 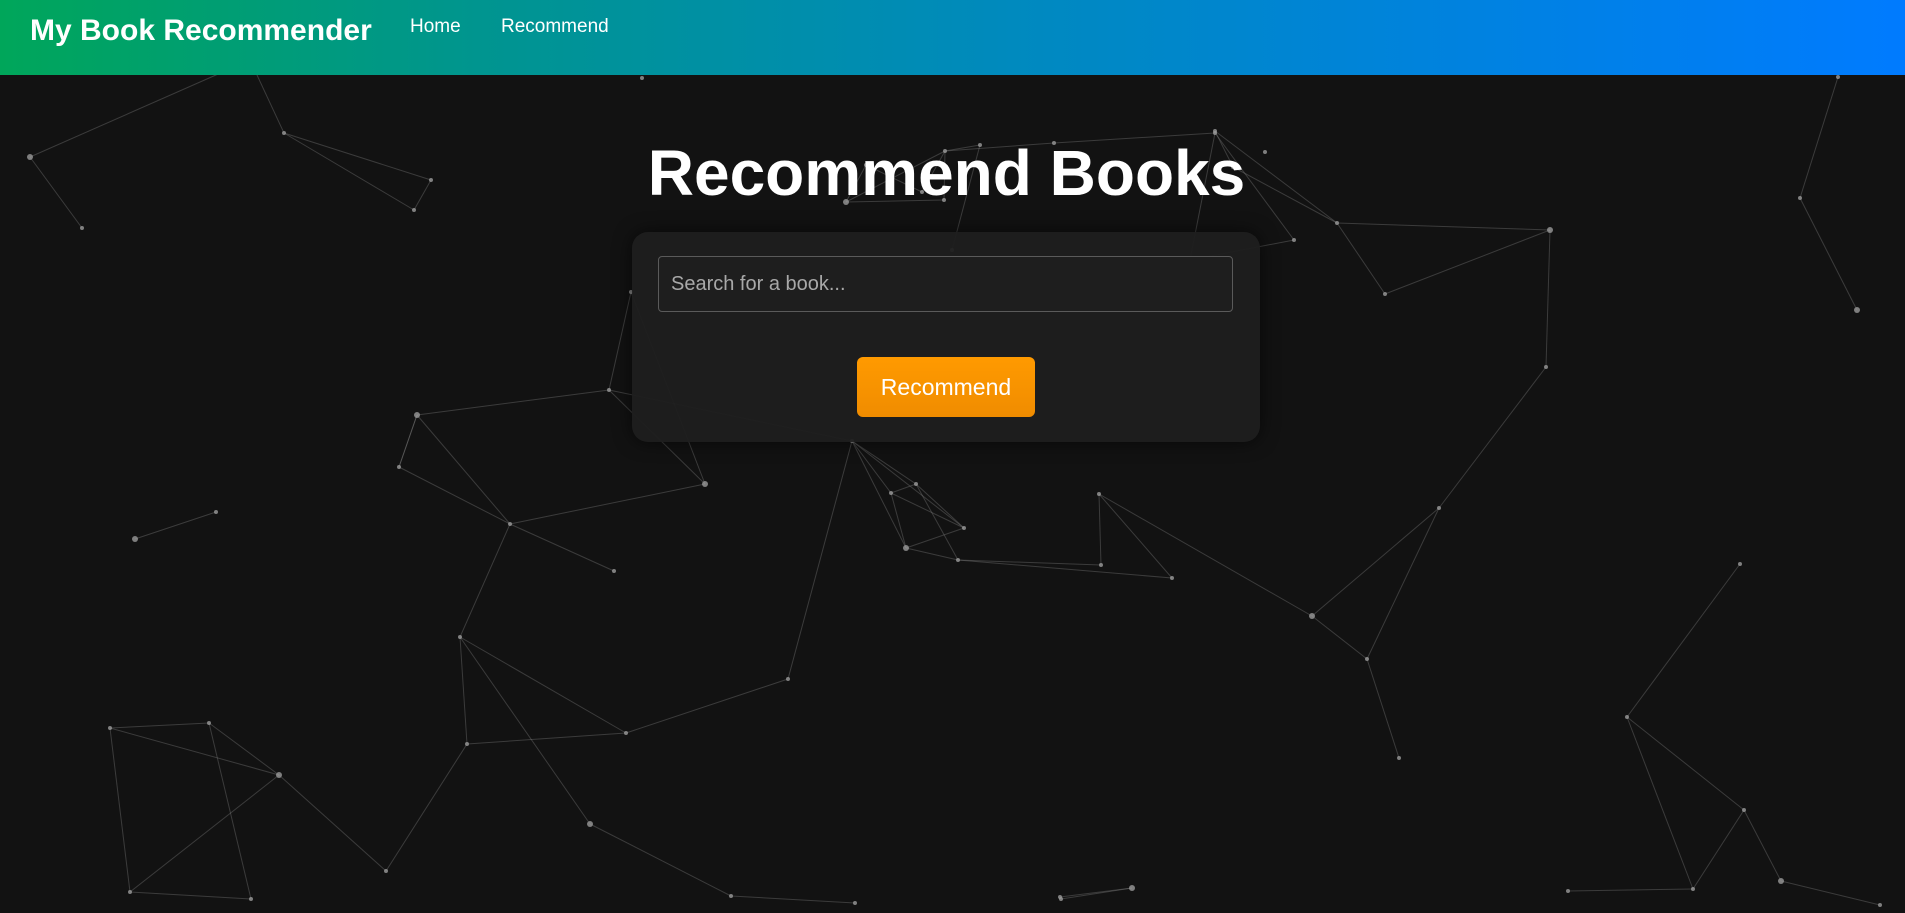 What do you see at coordinates (952, 37) in the screenshot?
I see `navbar: My Book Recommender Home Recommend` at bounding box center [952, 37].